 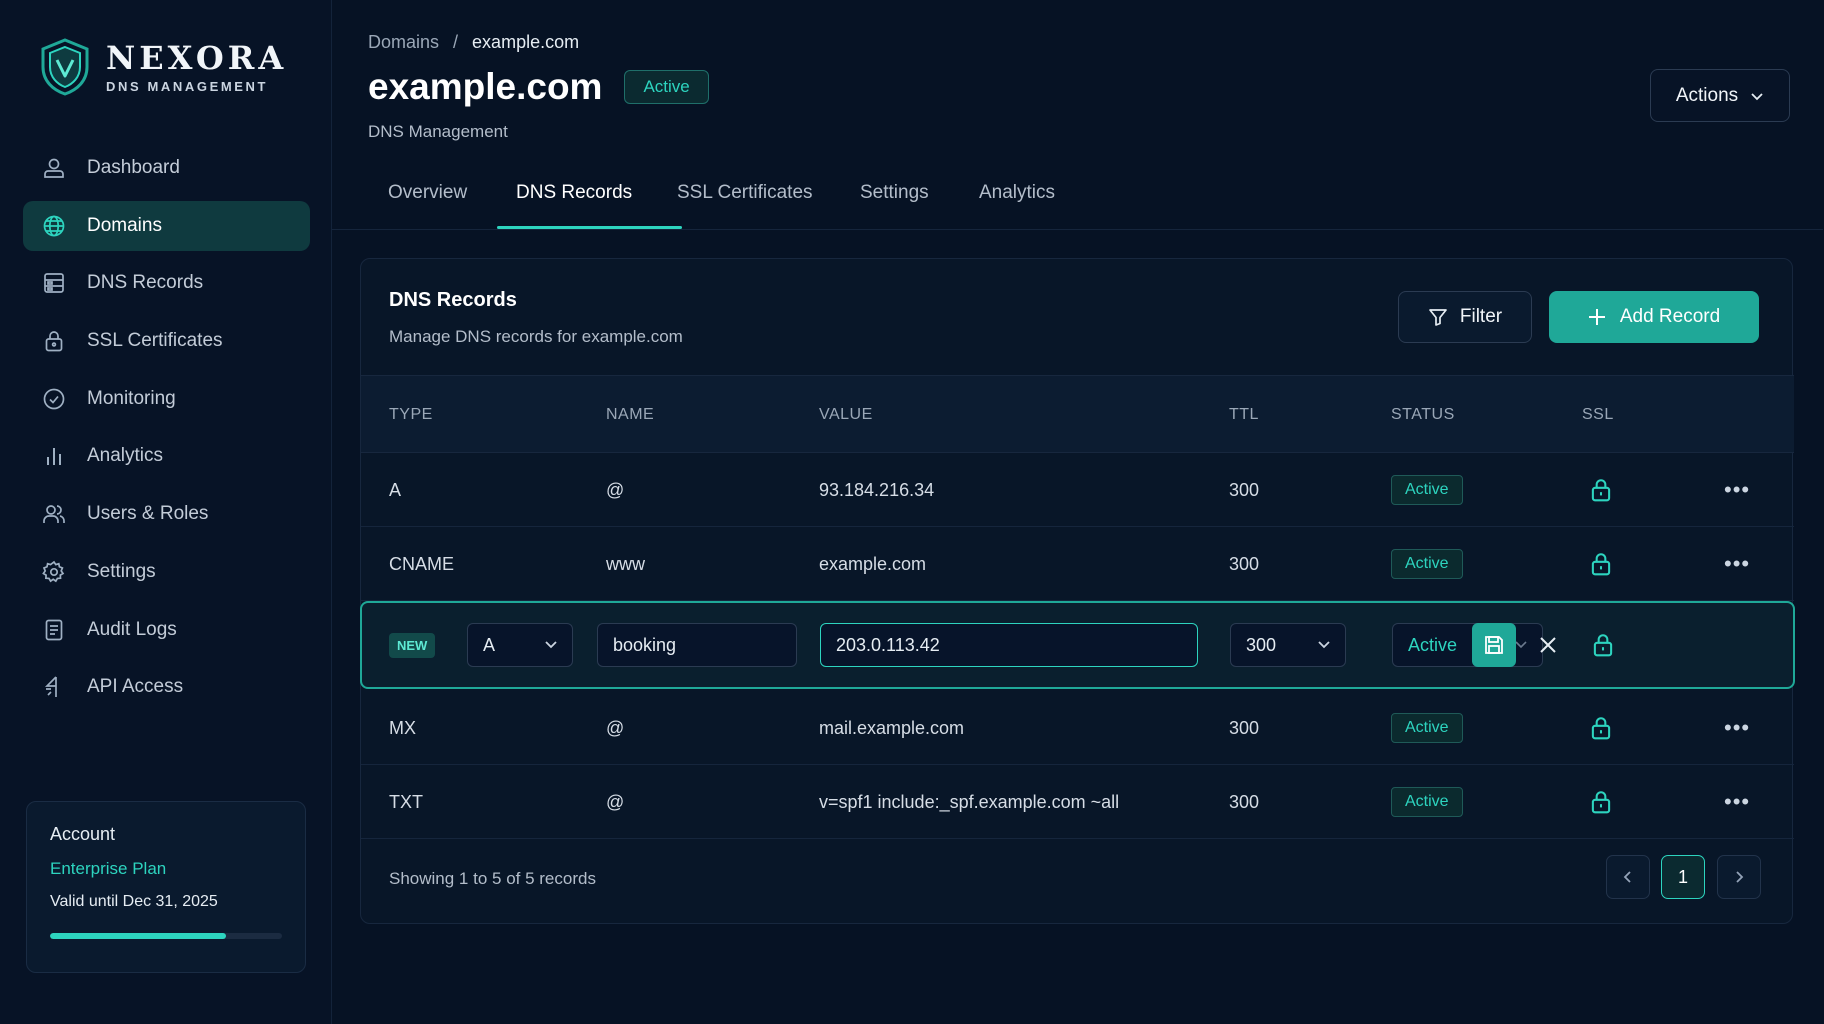 What do you see at coordinates (1077, 564) in the screenshot?
I see `table-row: CNAME www example.com 300 Active •••` at bounding box center [1077, 564].